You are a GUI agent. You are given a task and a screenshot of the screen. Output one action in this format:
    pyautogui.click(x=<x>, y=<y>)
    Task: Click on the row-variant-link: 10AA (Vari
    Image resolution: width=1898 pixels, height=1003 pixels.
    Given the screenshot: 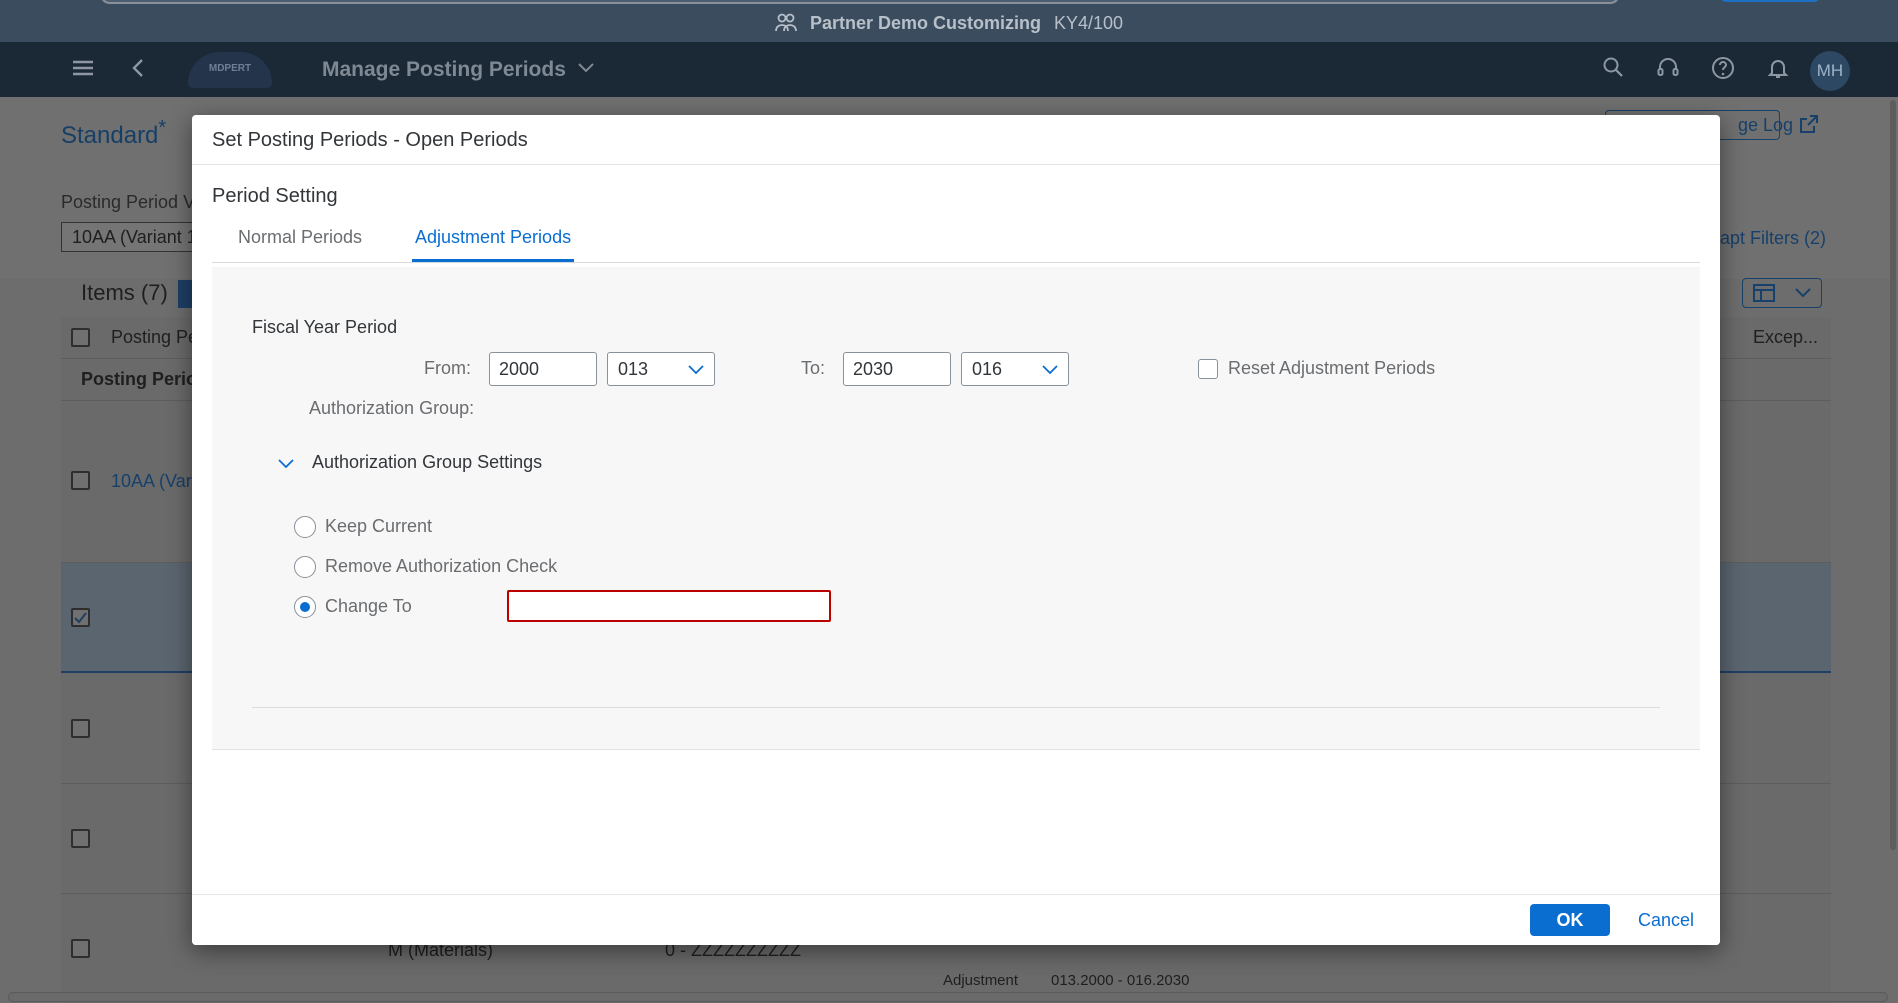 What is the action you would take?
    pyautogui.click(x=153, y=481)
    